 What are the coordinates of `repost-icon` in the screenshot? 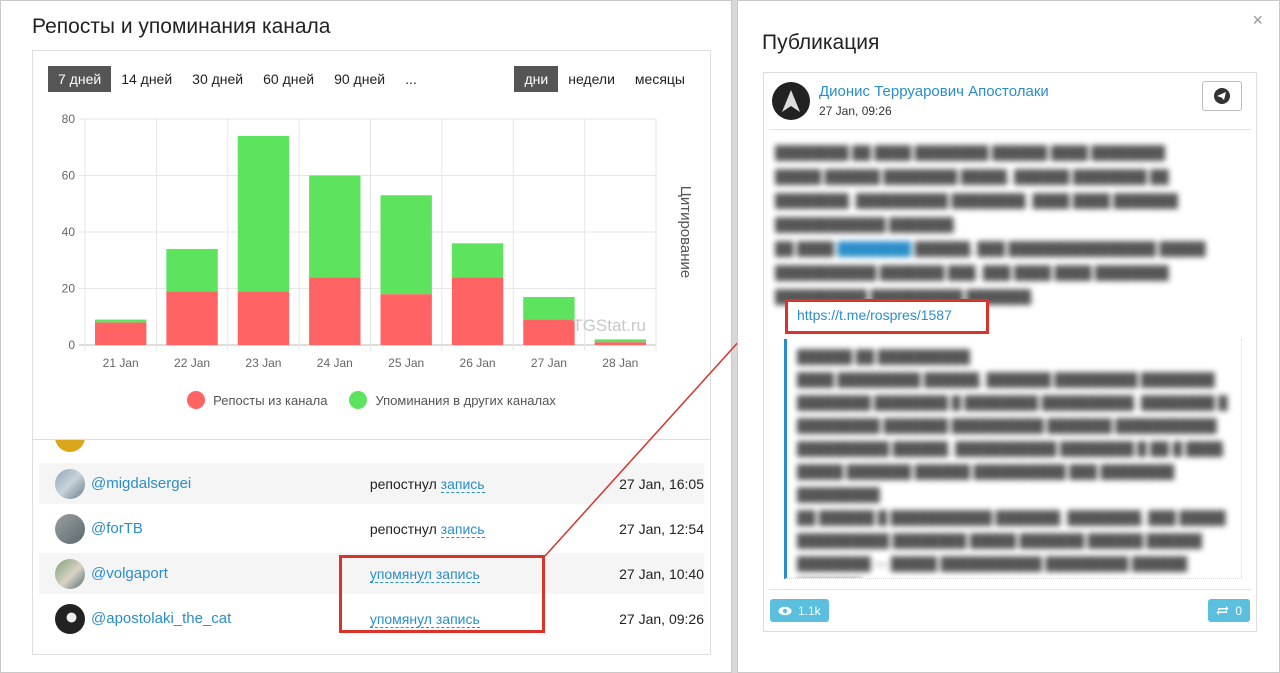 It's located at (1222, 610).